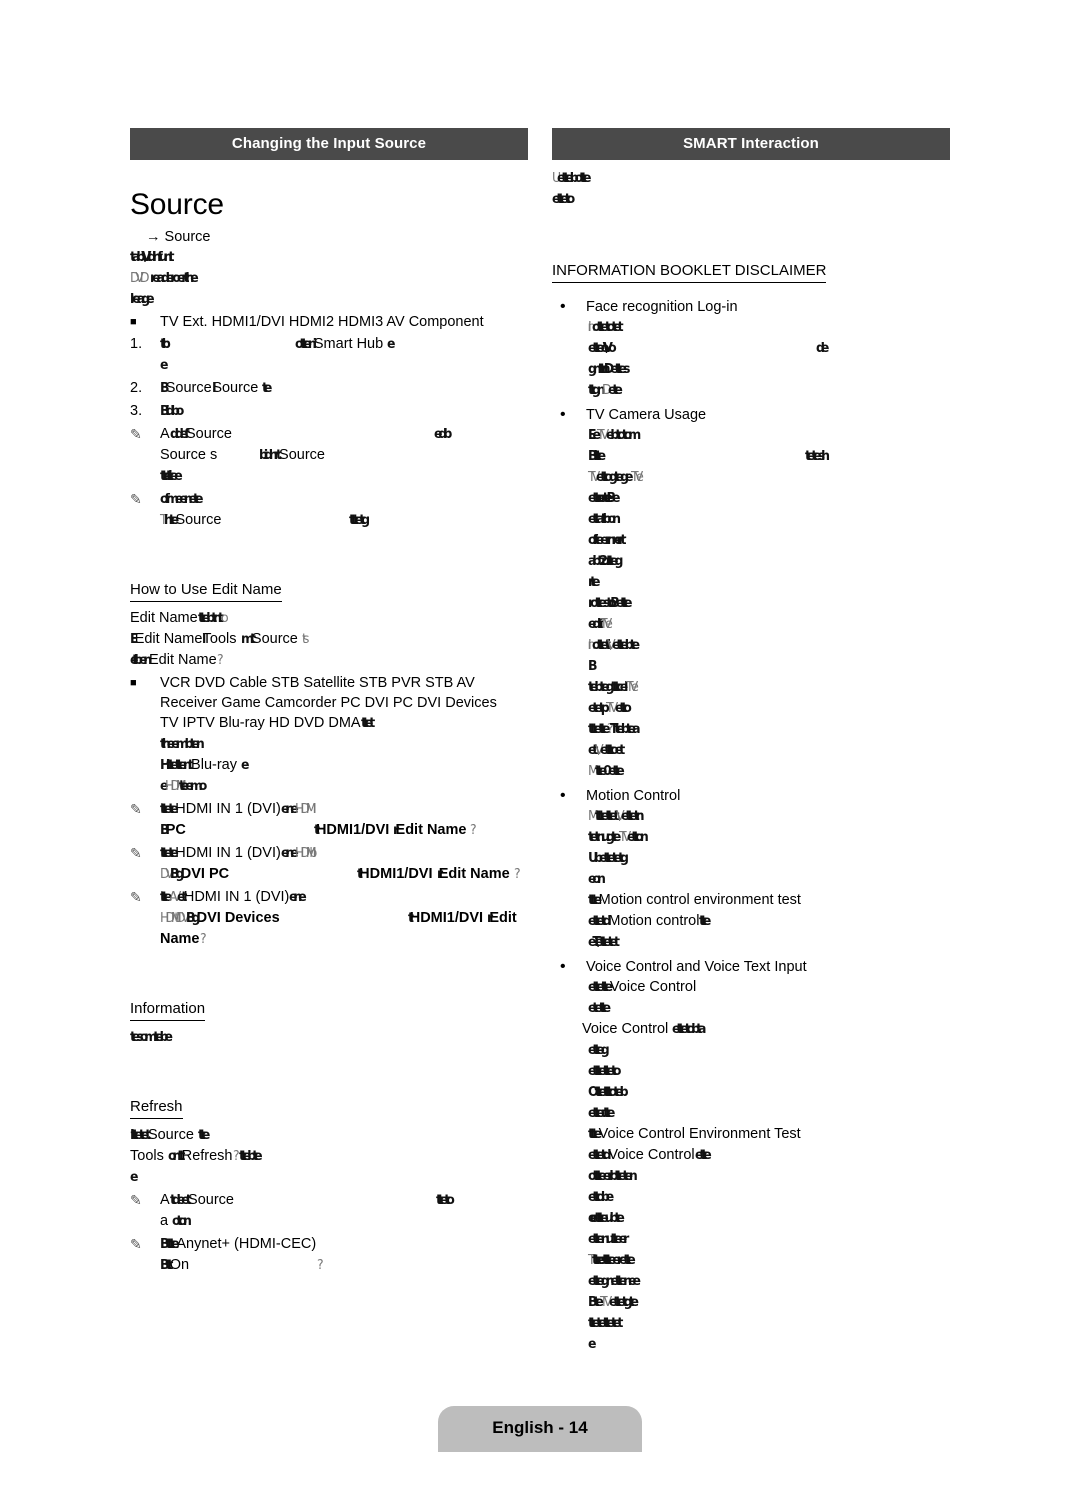  Describe the element at coordinates (203, 1135) in the screenshot. I see `garbled-text: tte` at that location.